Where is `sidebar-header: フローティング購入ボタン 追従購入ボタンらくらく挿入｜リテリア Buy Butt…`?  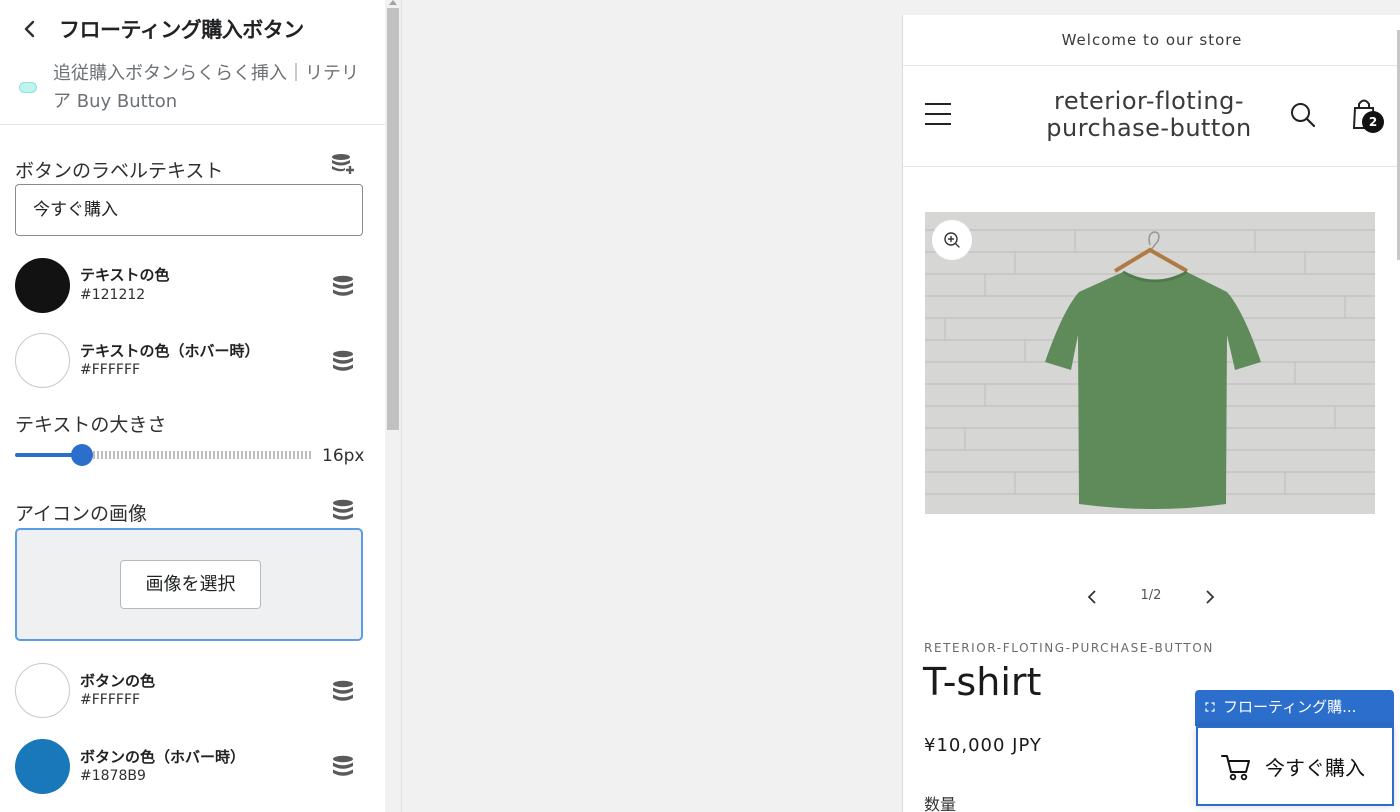 sidebar-header: フローティング購入ボタン 追従購入ボタンらくらく挿入｜リテリア Buy Butt… is located at coordinates (192, 62).